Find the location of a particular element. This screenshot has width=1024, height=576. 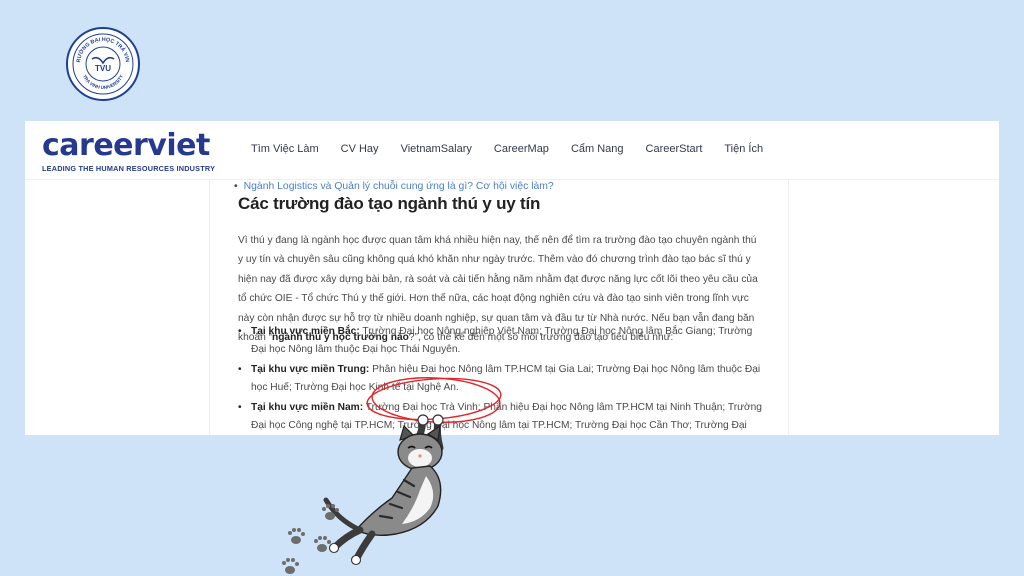

decoration-layer is located at coordinates (392, 475).